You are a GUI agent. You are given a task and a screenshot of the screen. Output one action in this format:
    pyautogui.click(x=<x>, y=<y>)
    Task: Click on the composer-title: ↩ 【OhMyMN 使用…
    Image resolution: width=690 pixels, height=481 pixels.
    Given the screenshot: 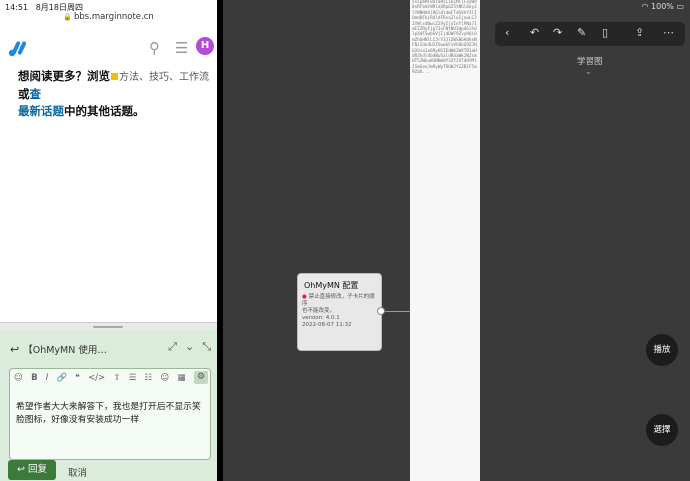 What is the action you would take?
    pyautogui.click(x=58, y=349)
    